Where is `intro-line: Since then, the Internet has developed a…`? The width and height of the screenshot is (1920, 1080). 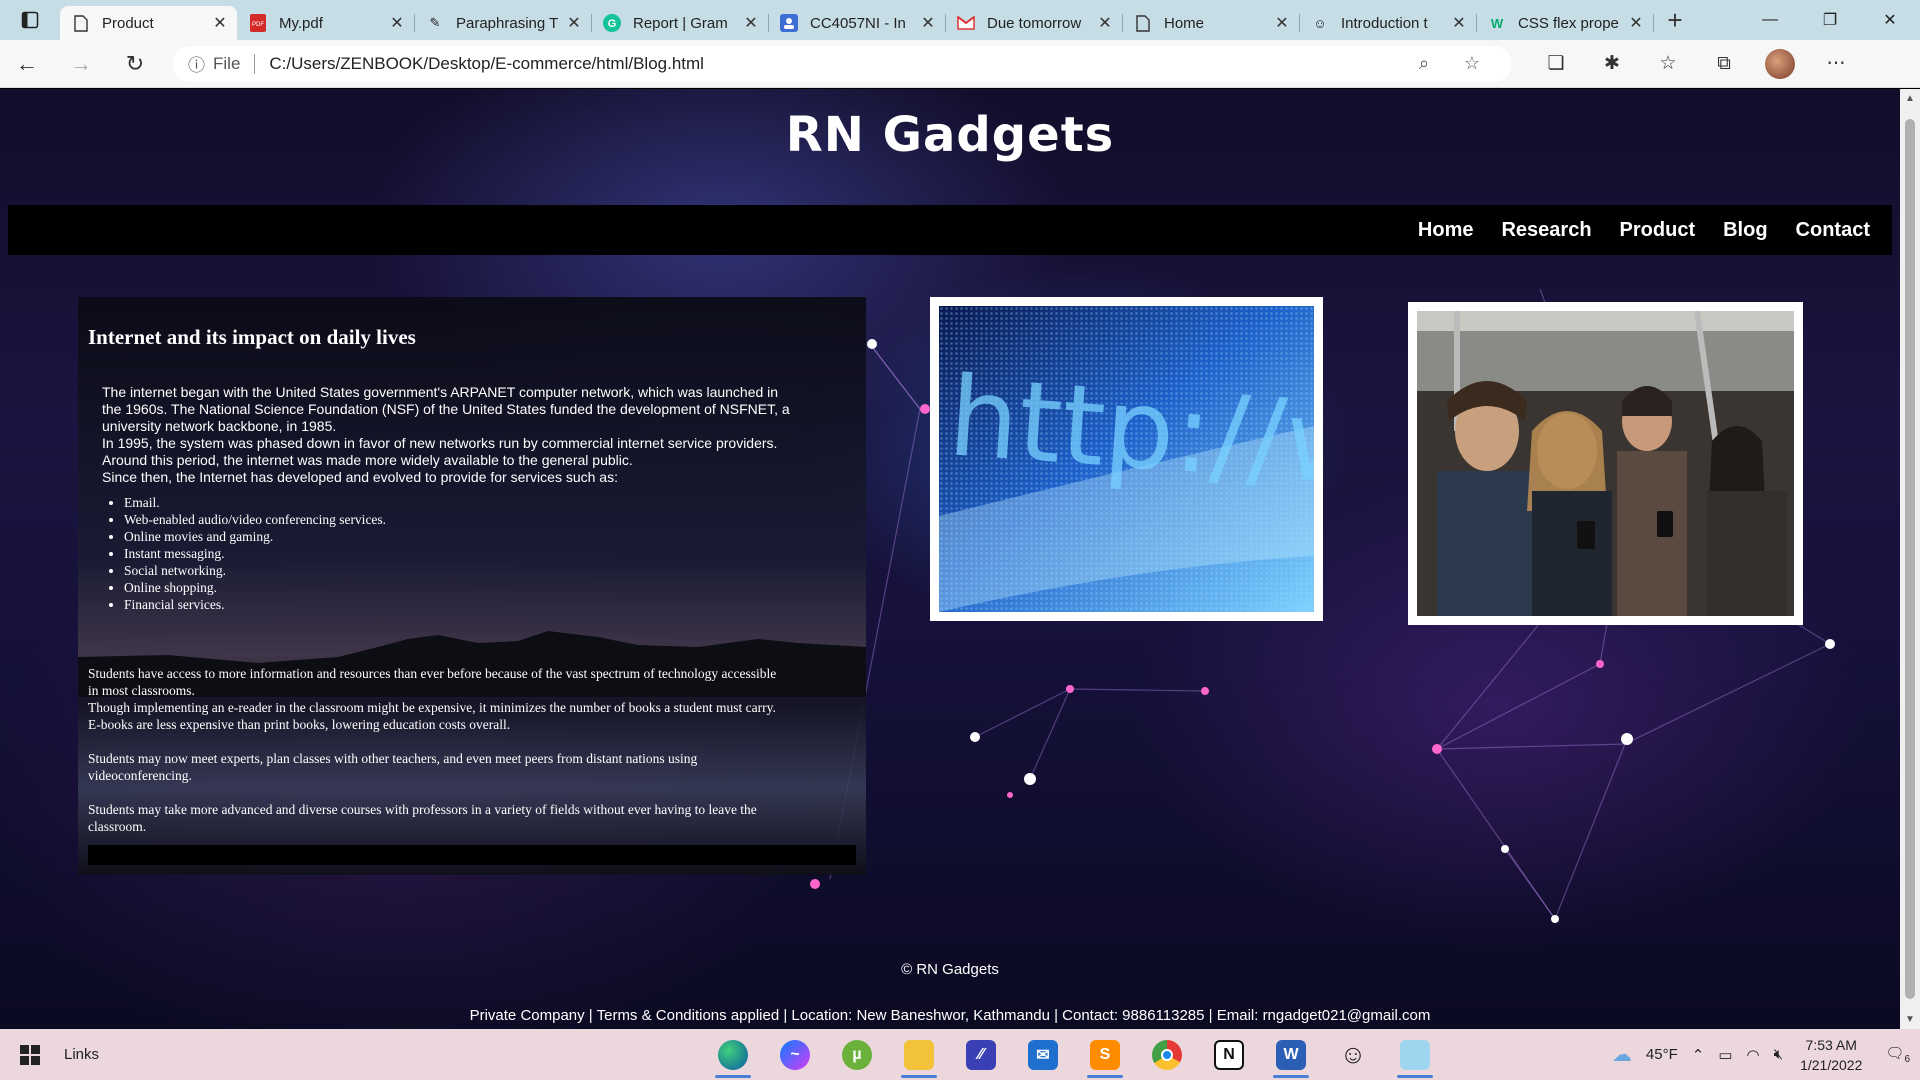
intro-line: Since then, the Internet has developed a… is located at coordinates (360, 477).